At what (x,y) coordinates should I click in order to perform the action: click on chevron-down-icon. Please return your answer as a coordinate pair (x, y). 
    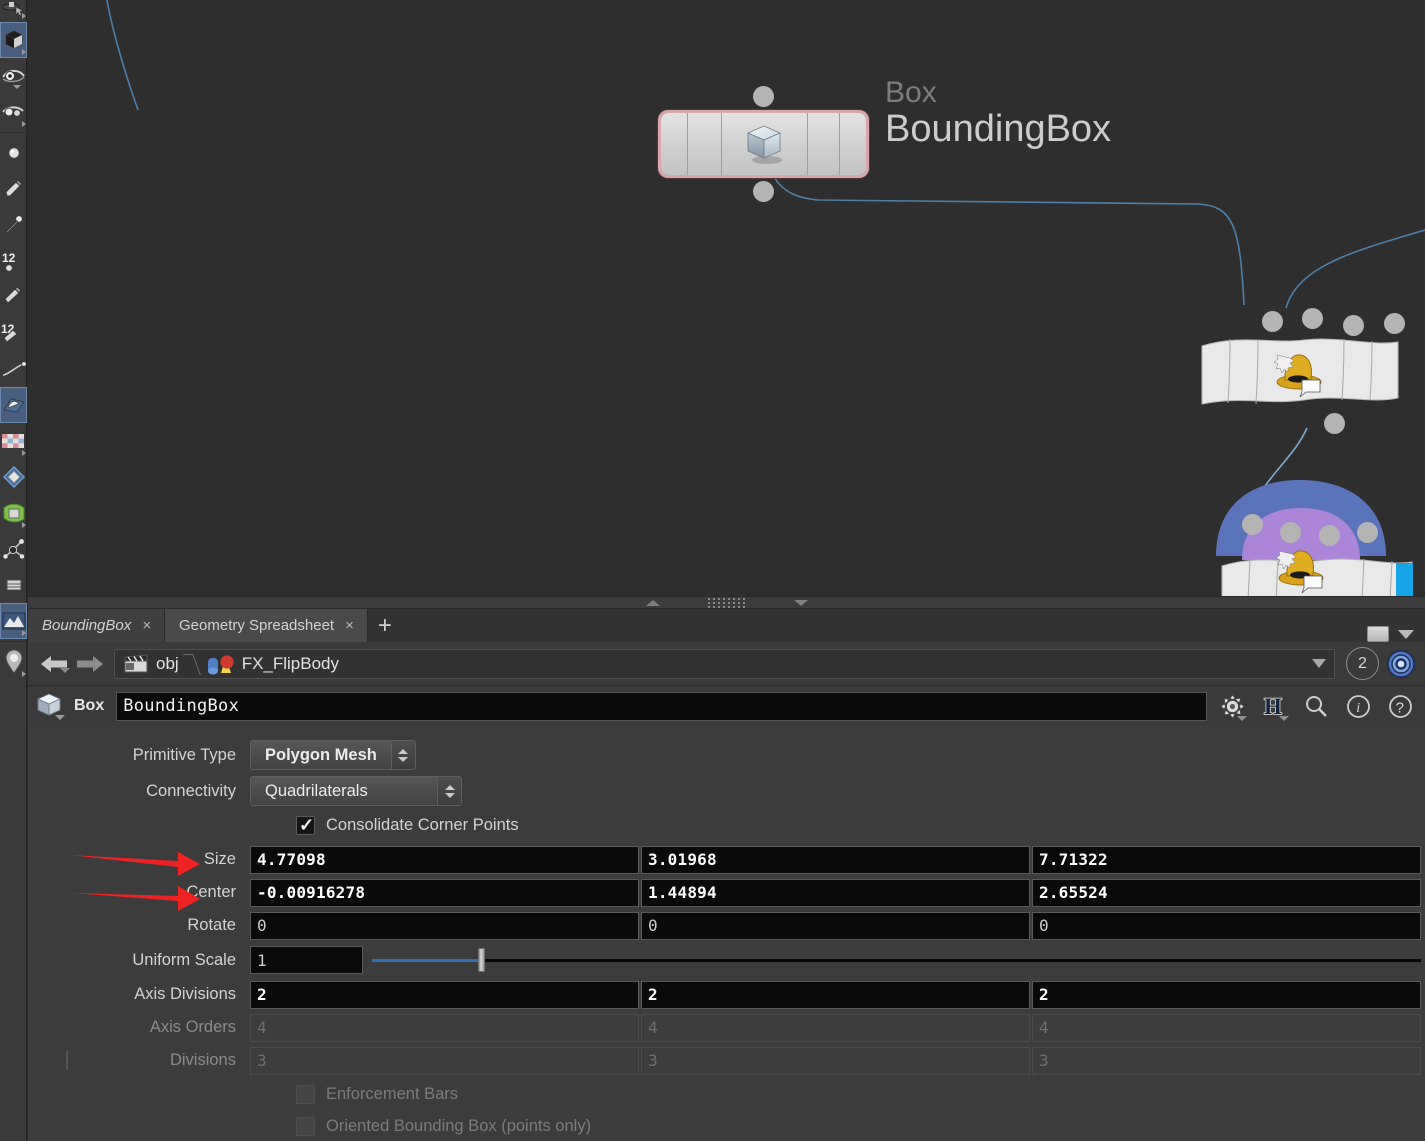
    Looking at the image, I should click on (17, 88).